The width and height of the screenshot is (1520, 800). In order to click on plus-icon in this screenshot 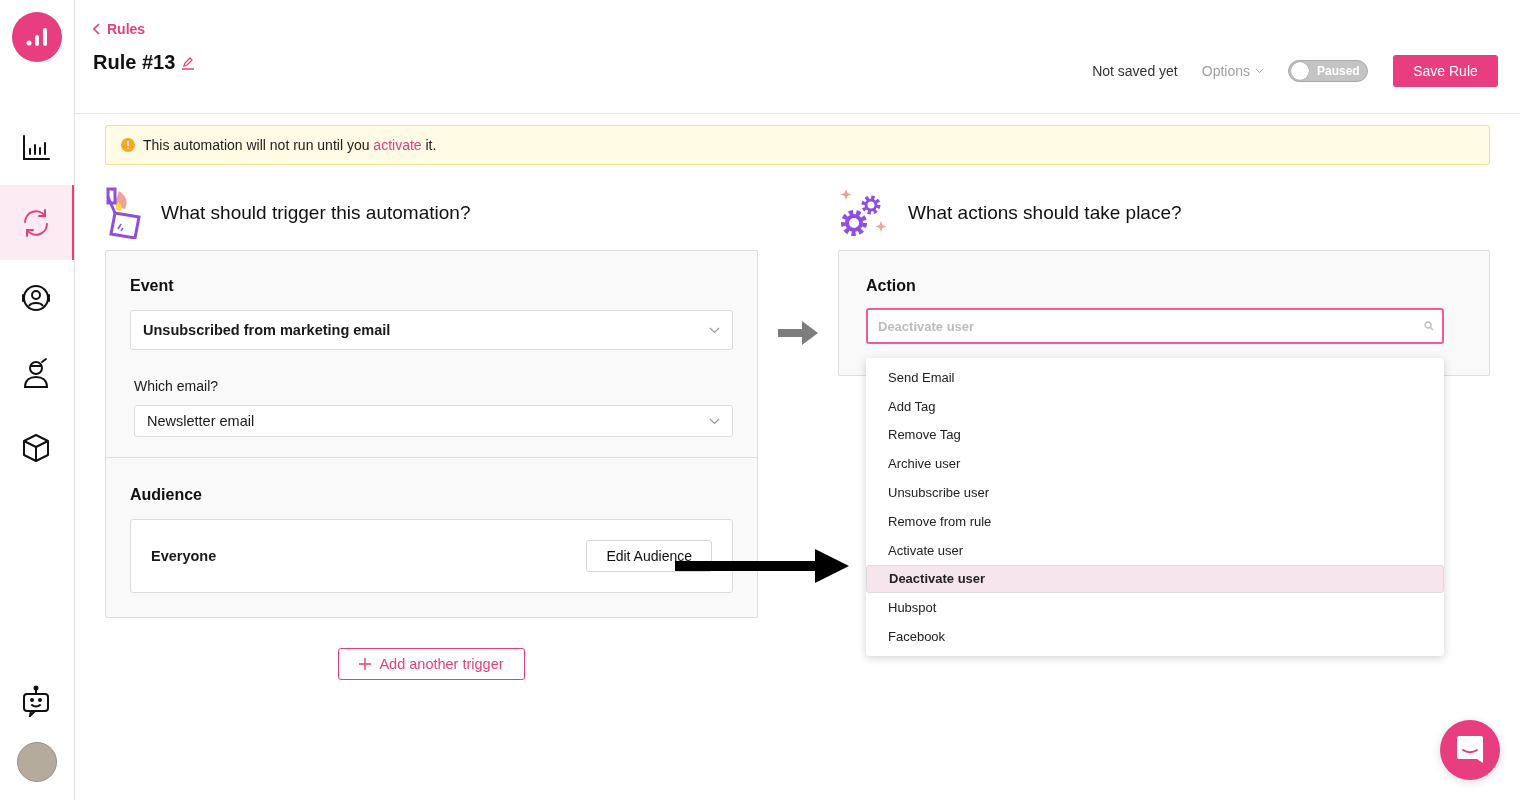, I will do `click(365, 664)`.